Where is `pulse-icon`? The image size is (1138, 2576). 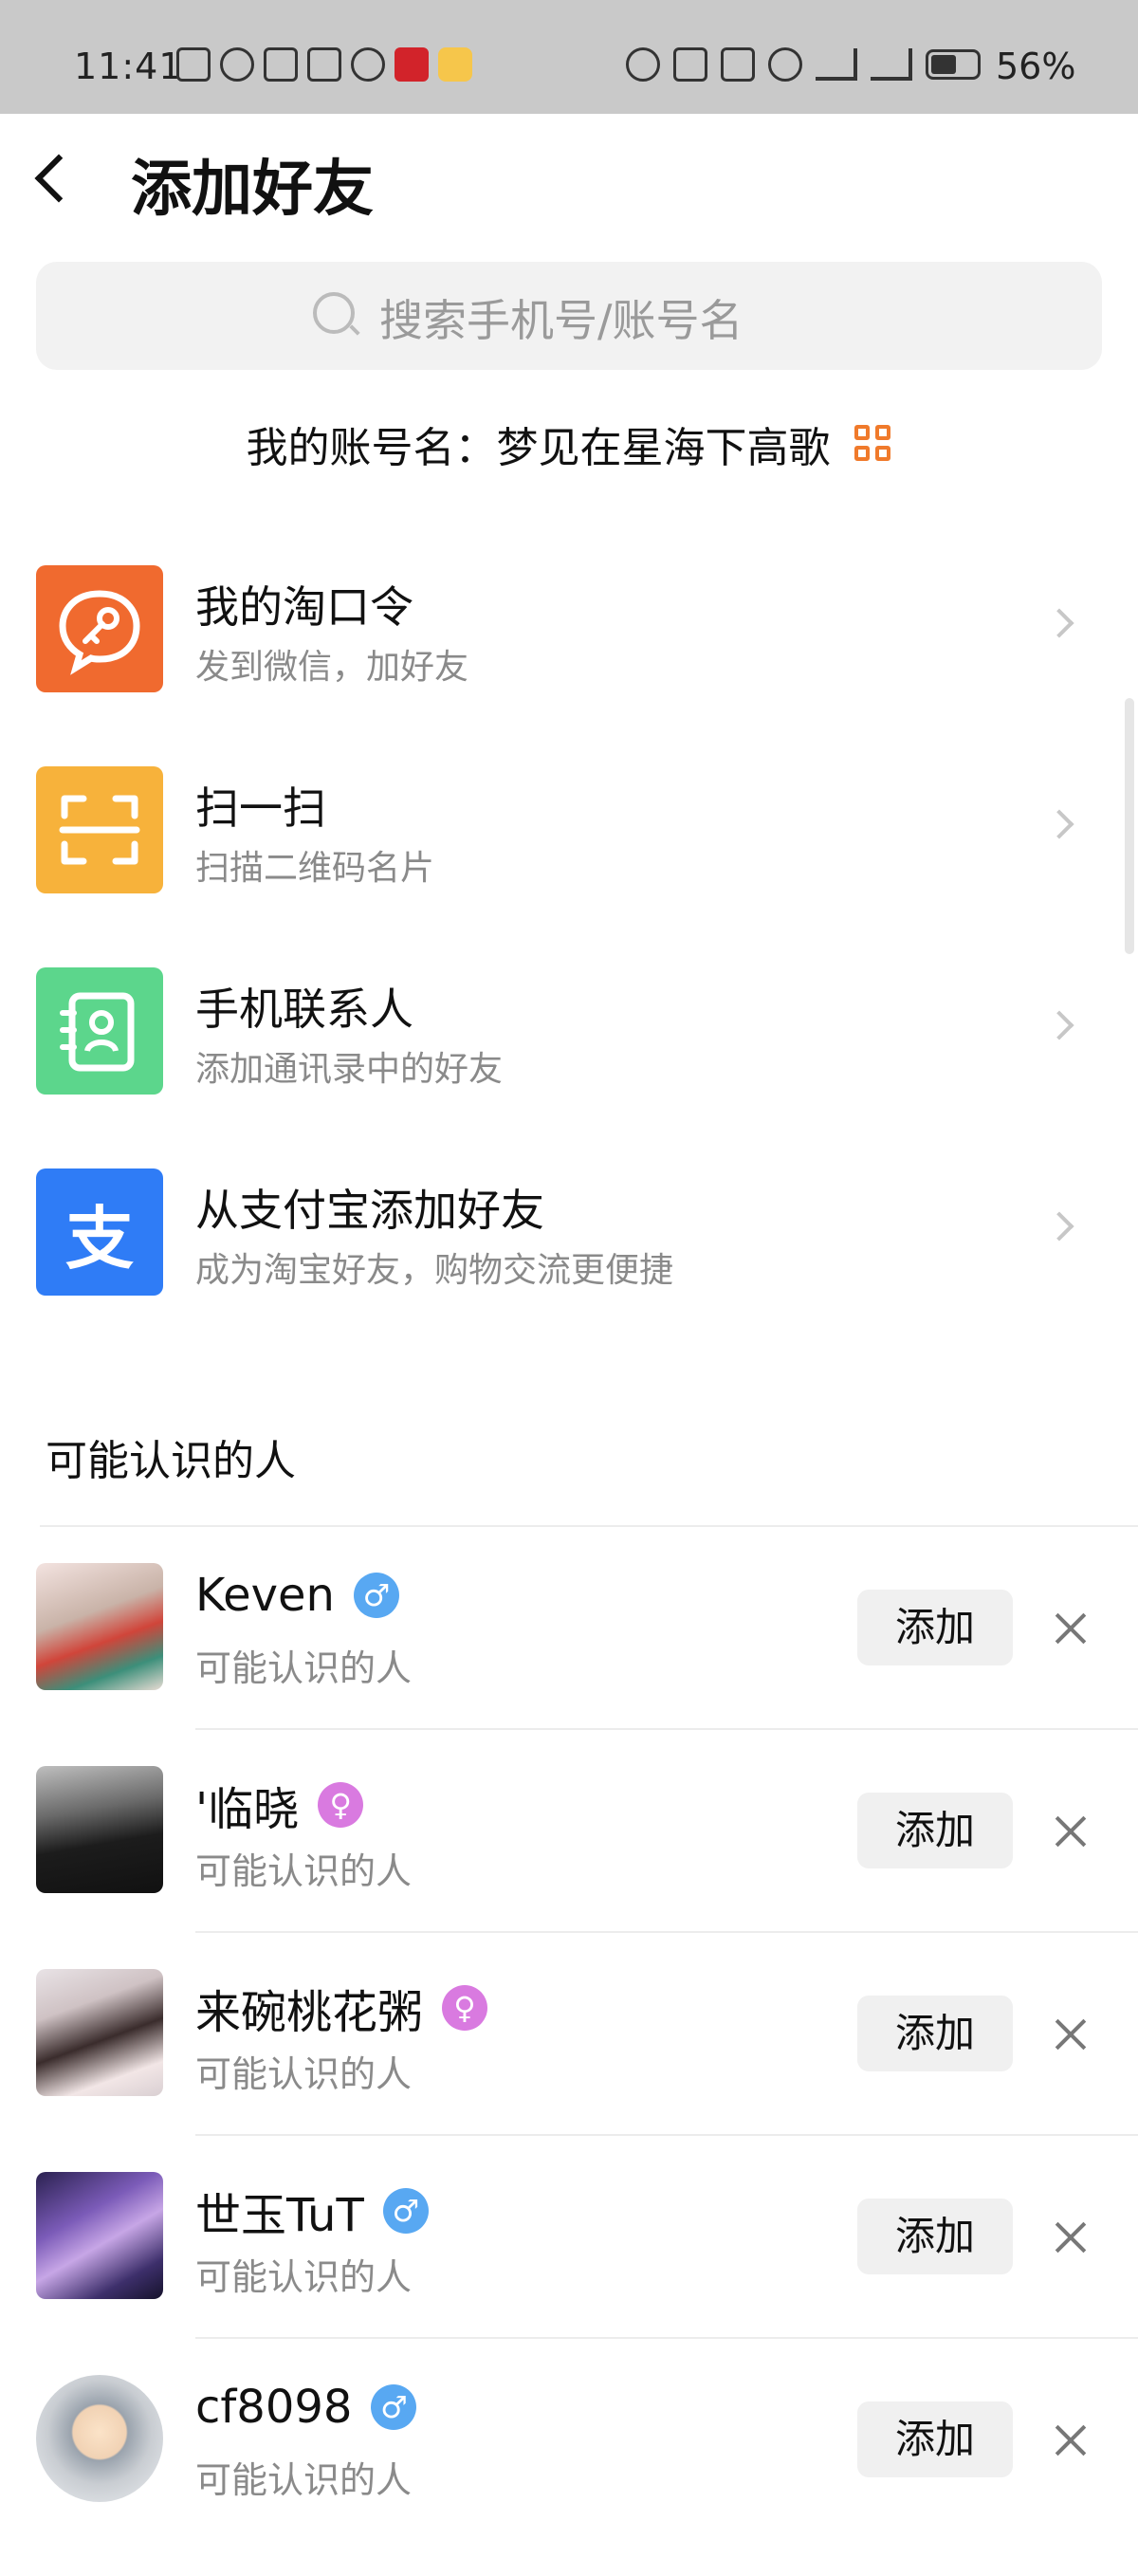
pulse-icon is located at coordinates (324, 64).